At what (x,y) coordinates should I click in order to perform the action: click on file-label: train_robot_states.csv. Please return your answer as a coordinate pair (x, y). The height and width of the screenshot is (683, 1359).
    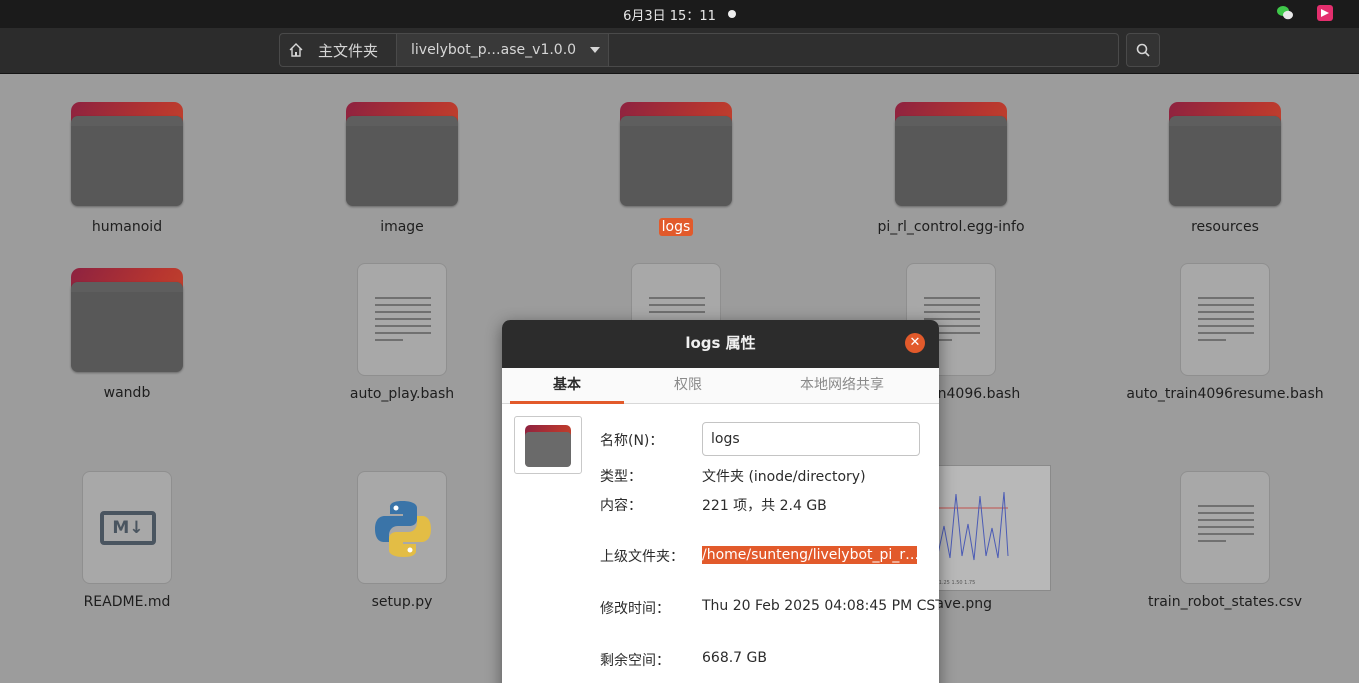
    Looking at the image, I should click on (1225, 602).